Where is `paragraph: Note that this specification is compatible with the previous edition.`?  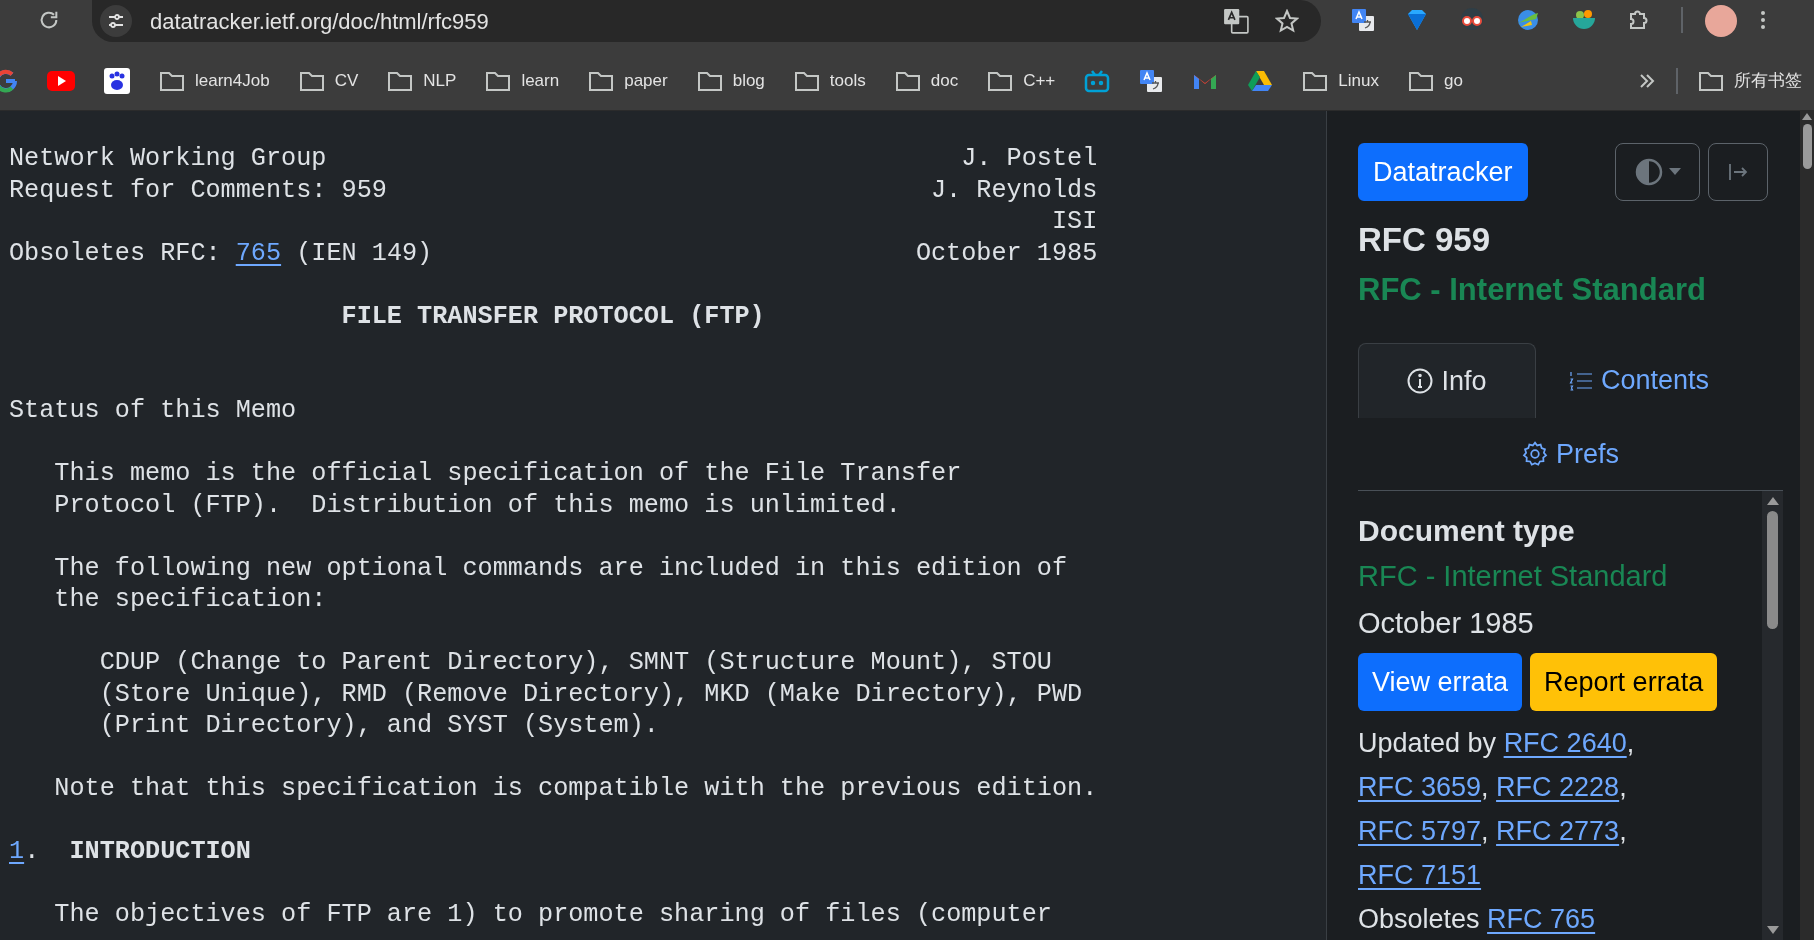 paragraph: Note that this specification is compatible with the previous edition. is located at coordinates (575, 789).